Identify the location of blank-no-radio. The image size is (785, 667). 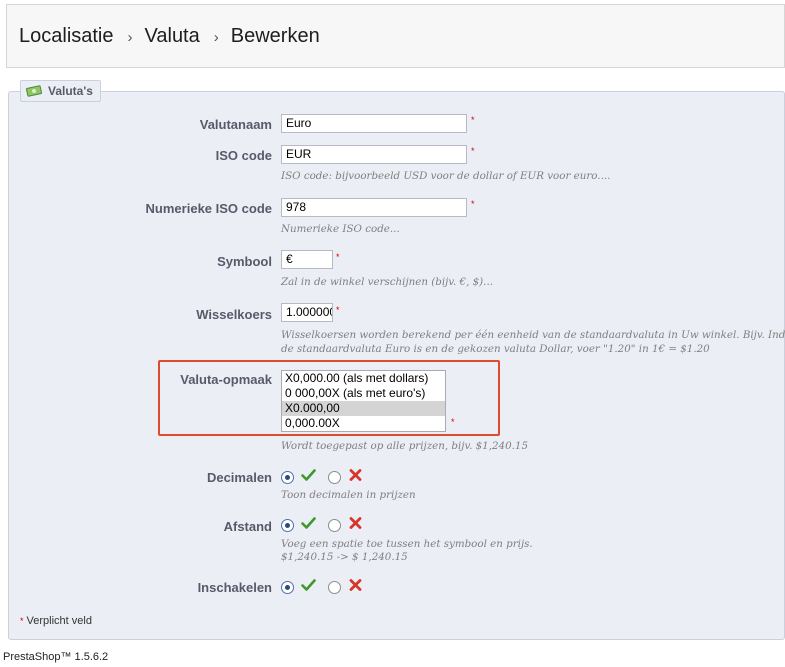
(334, 525).